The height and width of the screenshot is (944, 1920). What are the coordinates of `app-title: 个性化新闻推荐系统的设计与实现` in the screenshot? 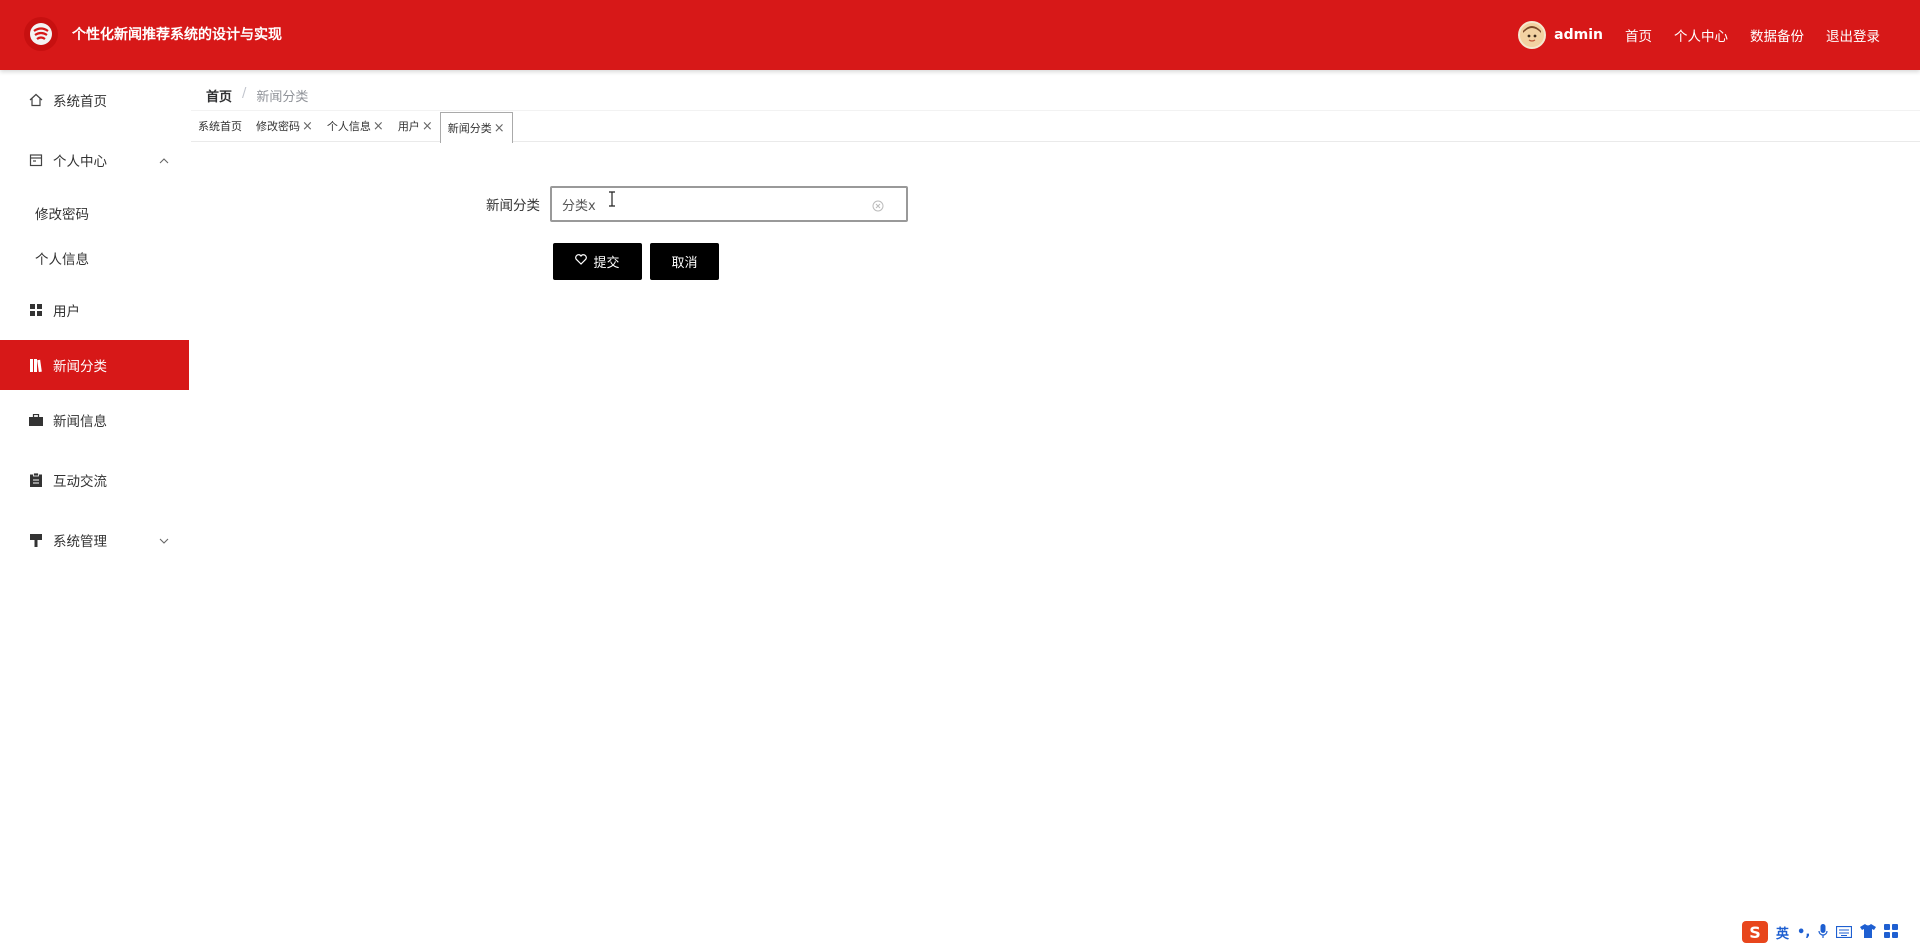 It's located at (177, 35).